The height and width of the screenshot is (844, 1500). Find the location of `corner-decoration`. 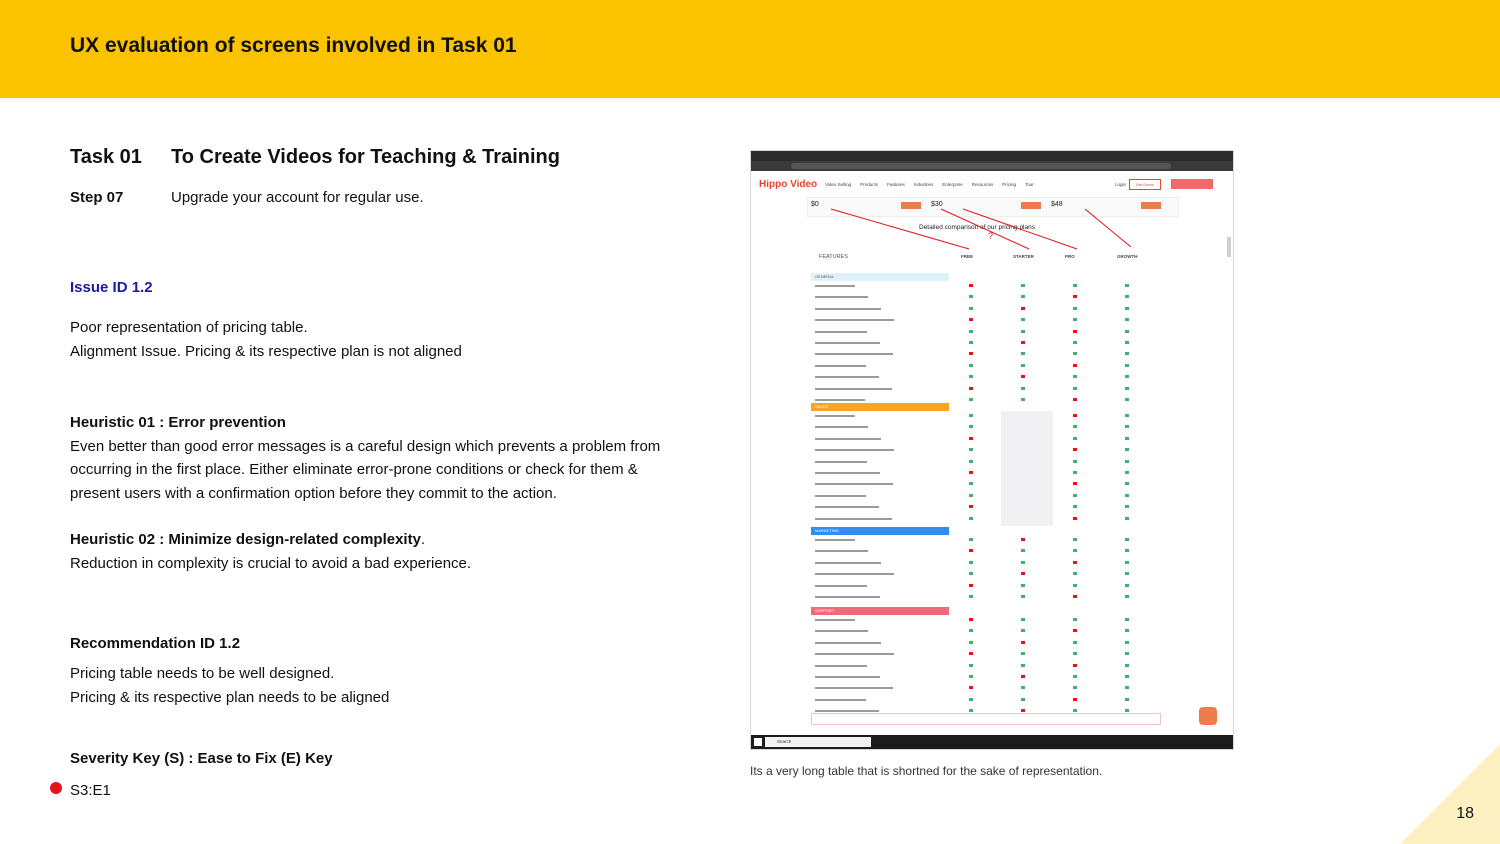

corner-decoration is located at coordinates (1450, 794).